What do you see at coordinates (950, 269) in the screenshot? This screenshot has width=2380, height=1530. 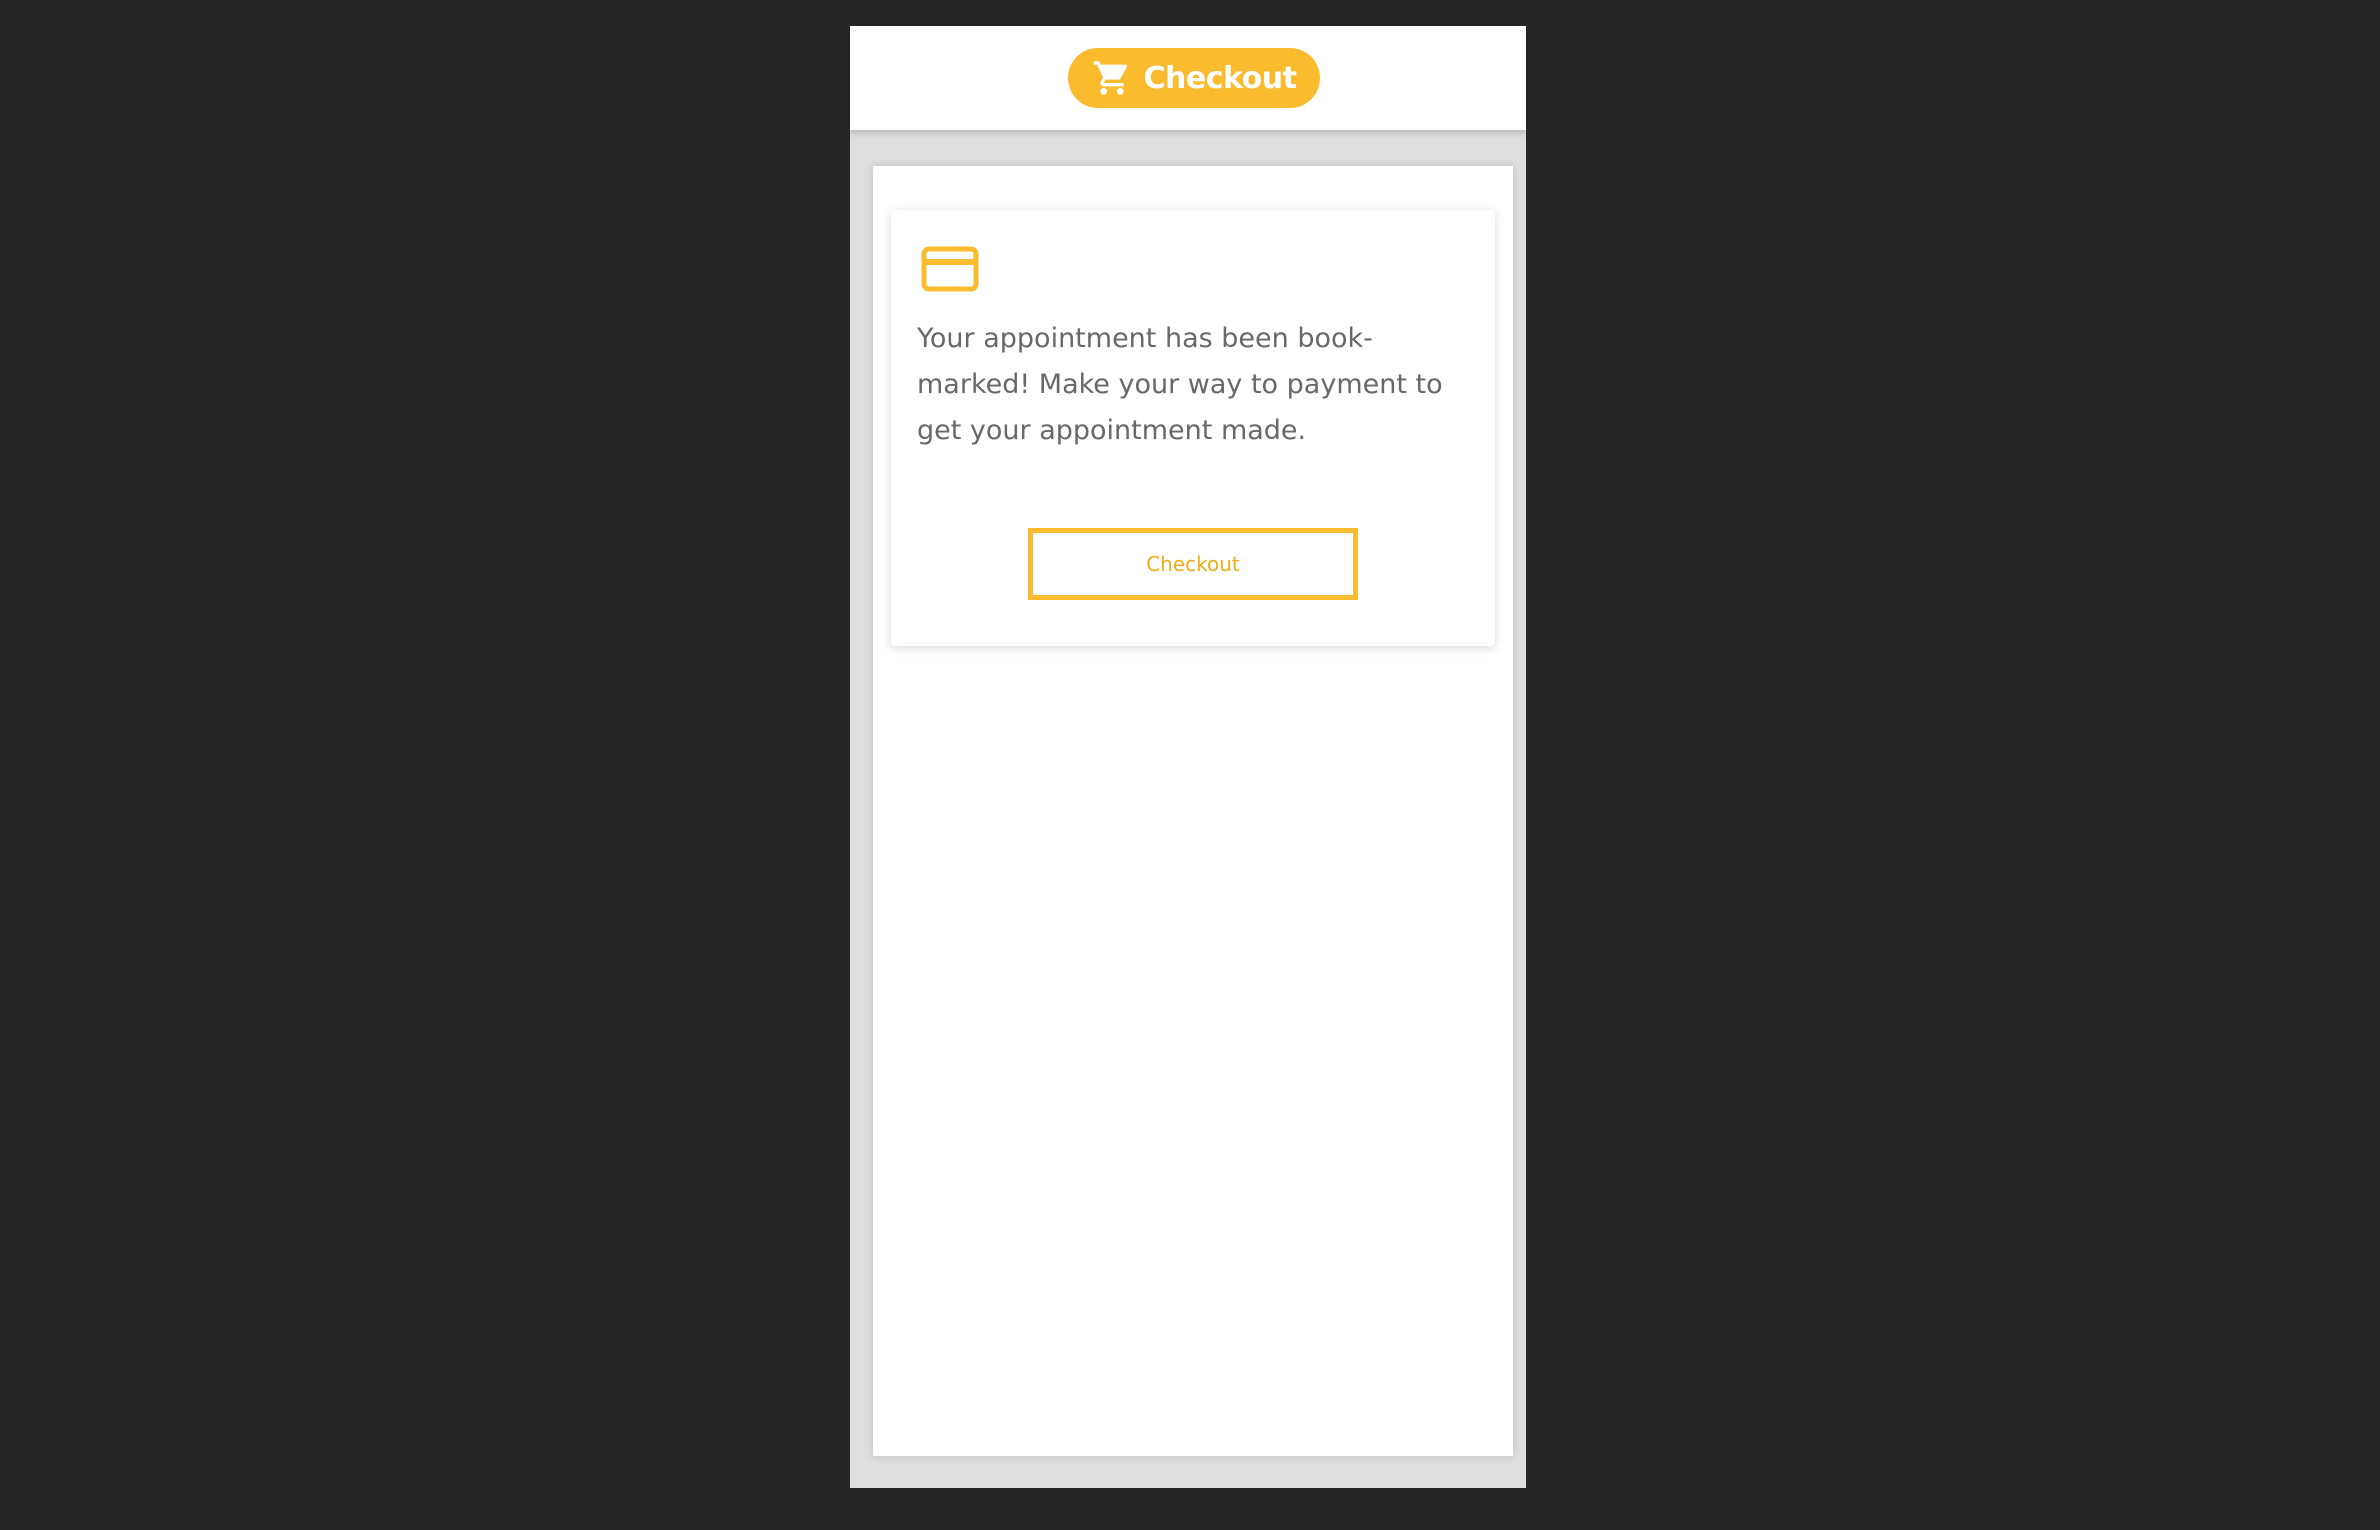 I see `credit-card-icon` at bounding box center [950, 269].